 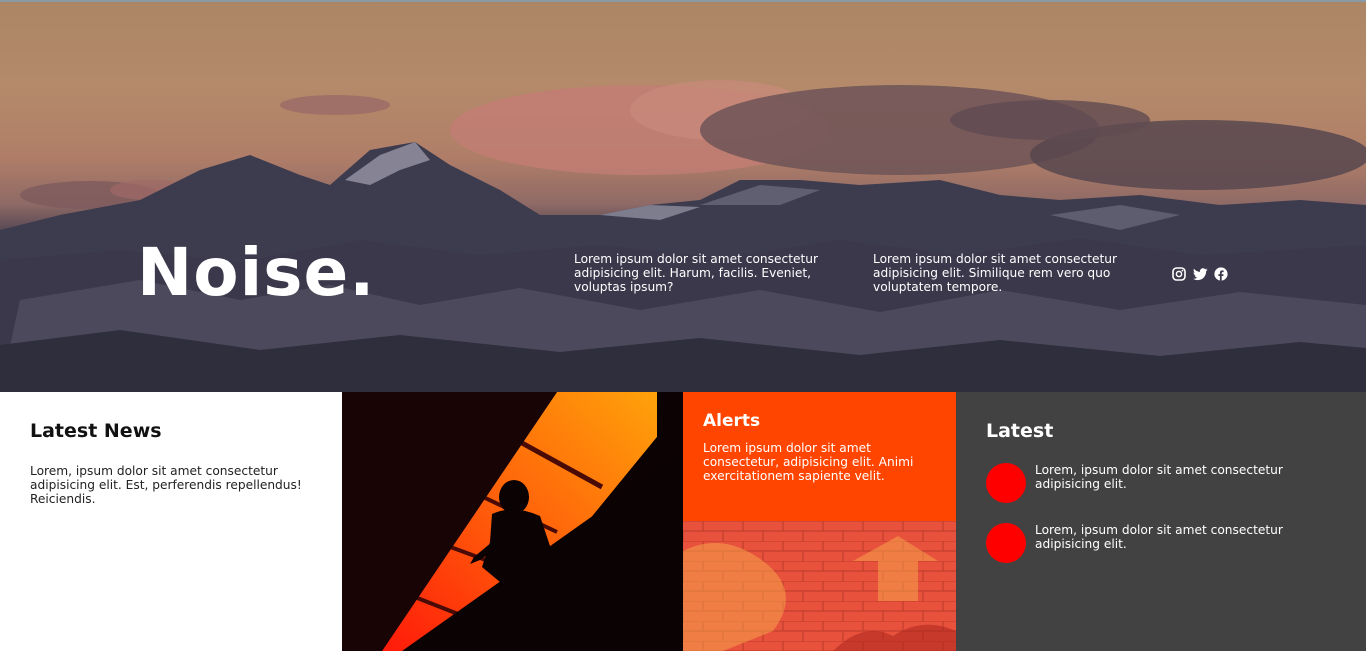 What do you see at coordinates (732, 421) in the screenshot?
I see `alerts-title: Alerts` at bounding box center [732, 421].